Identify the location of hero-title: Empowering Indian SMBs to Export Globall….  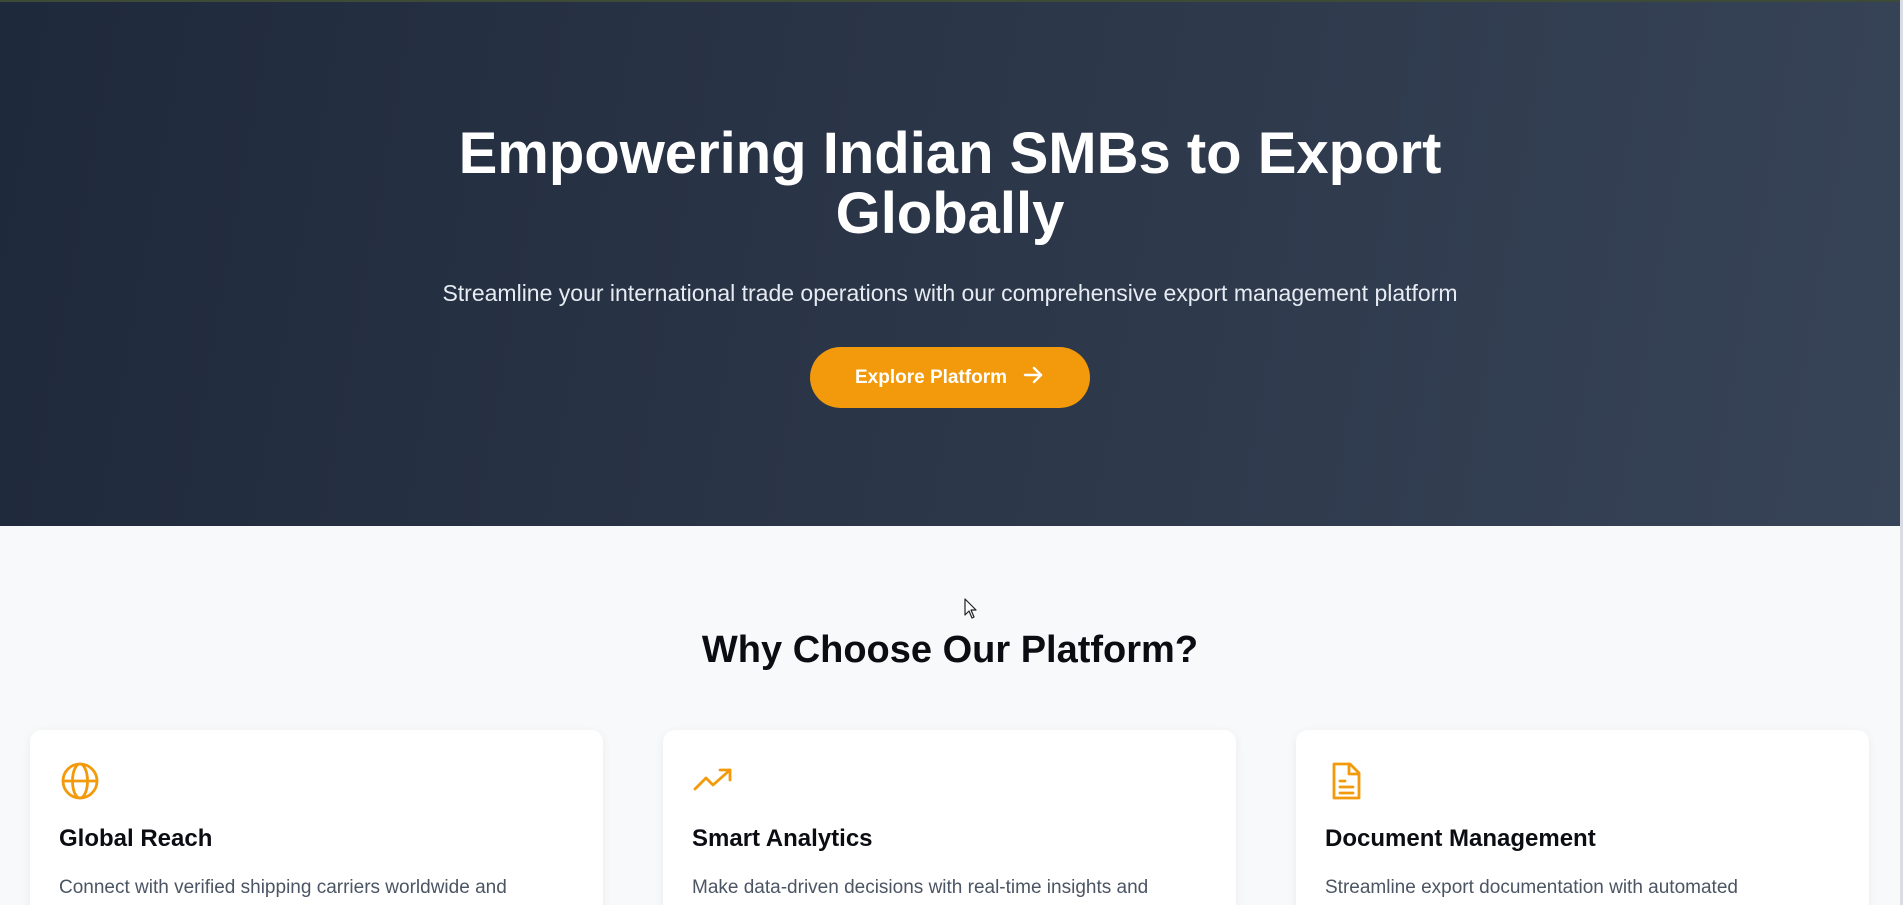
(950, 183).